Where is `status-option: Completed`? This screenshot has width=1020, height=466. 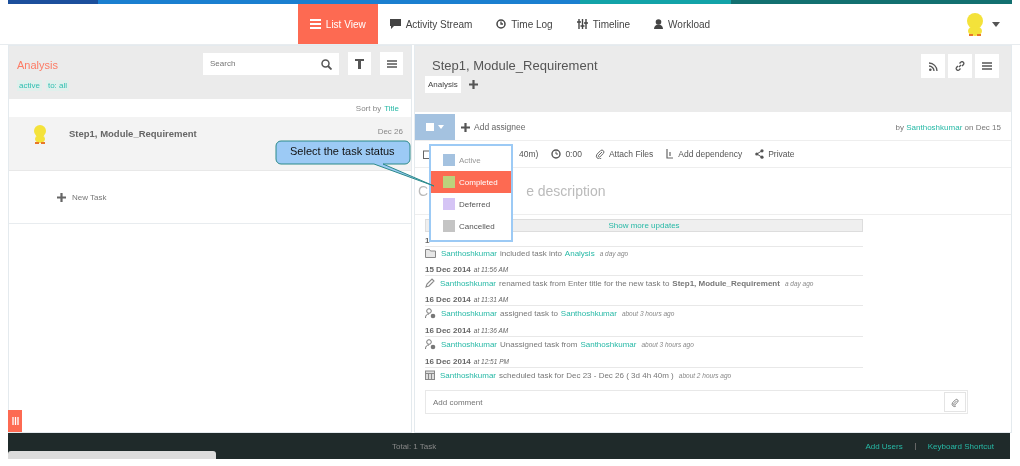 status-option: Completed is located at coordinates (471, 182).